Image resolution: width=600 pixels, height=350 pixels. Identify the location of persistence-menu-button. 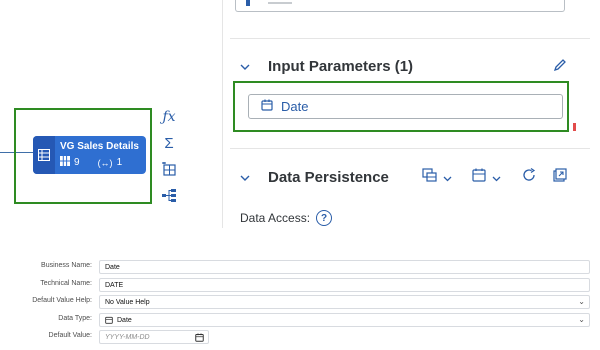
(437, 177).